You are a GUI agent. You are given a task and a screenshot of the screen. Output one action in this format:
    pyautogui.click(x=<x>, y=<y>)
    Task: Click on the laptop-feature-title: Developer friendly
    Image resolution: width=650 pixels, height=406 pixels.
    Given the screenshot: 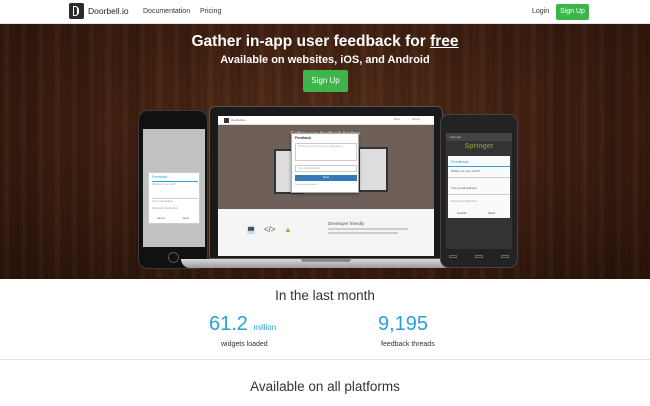 What is the action you would take?
    pyautogui.click(x=346, y=223)
    